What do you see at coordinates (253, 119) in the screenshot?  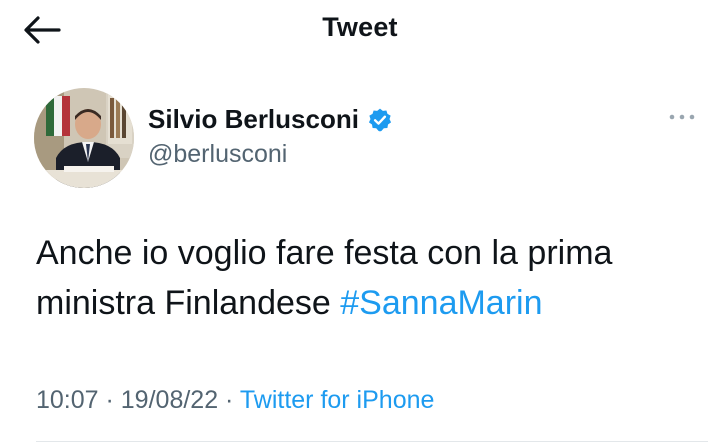 I see `author-display-name: Silvio Berlusconi` at bounding box center [253, 119].